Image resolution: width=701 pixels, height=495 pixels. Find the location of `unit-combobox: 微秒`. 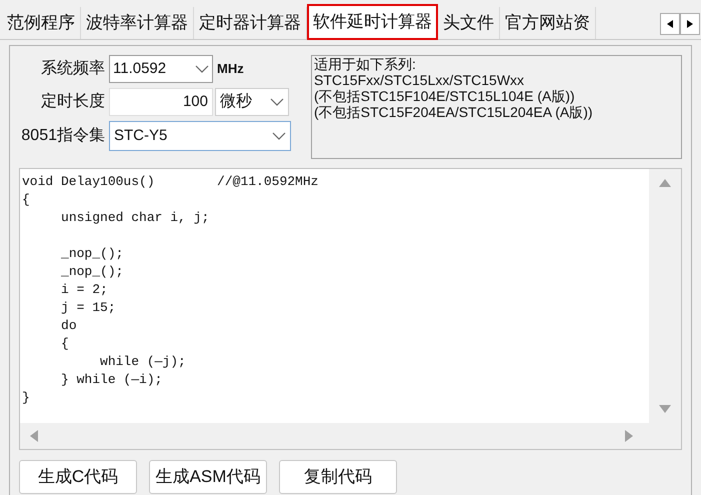

unit-combobox: 微秒 is located at coordinates (252, 102).